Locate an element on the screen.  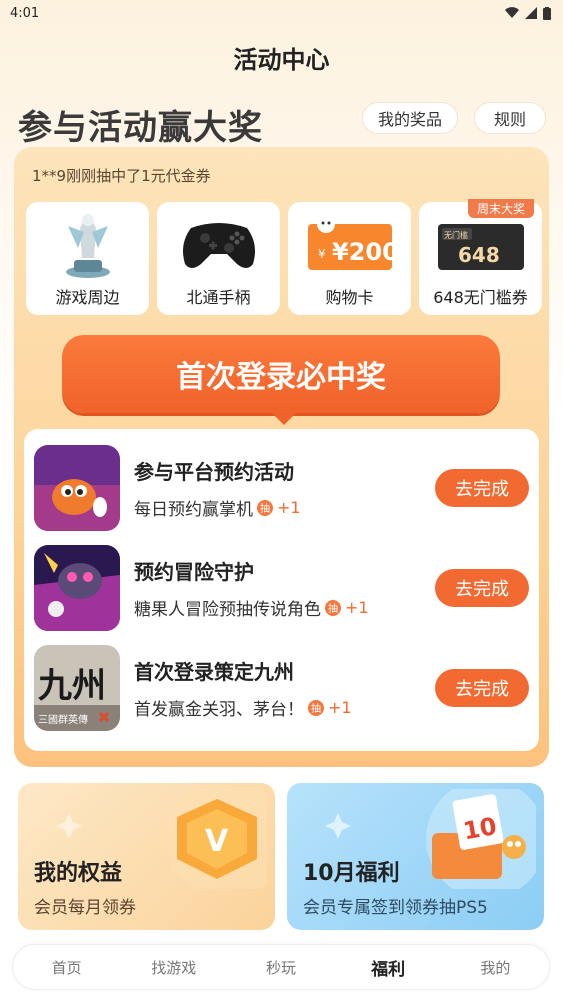
my-prizes-button: 我的奖品 is located at coordinates (410, 118).